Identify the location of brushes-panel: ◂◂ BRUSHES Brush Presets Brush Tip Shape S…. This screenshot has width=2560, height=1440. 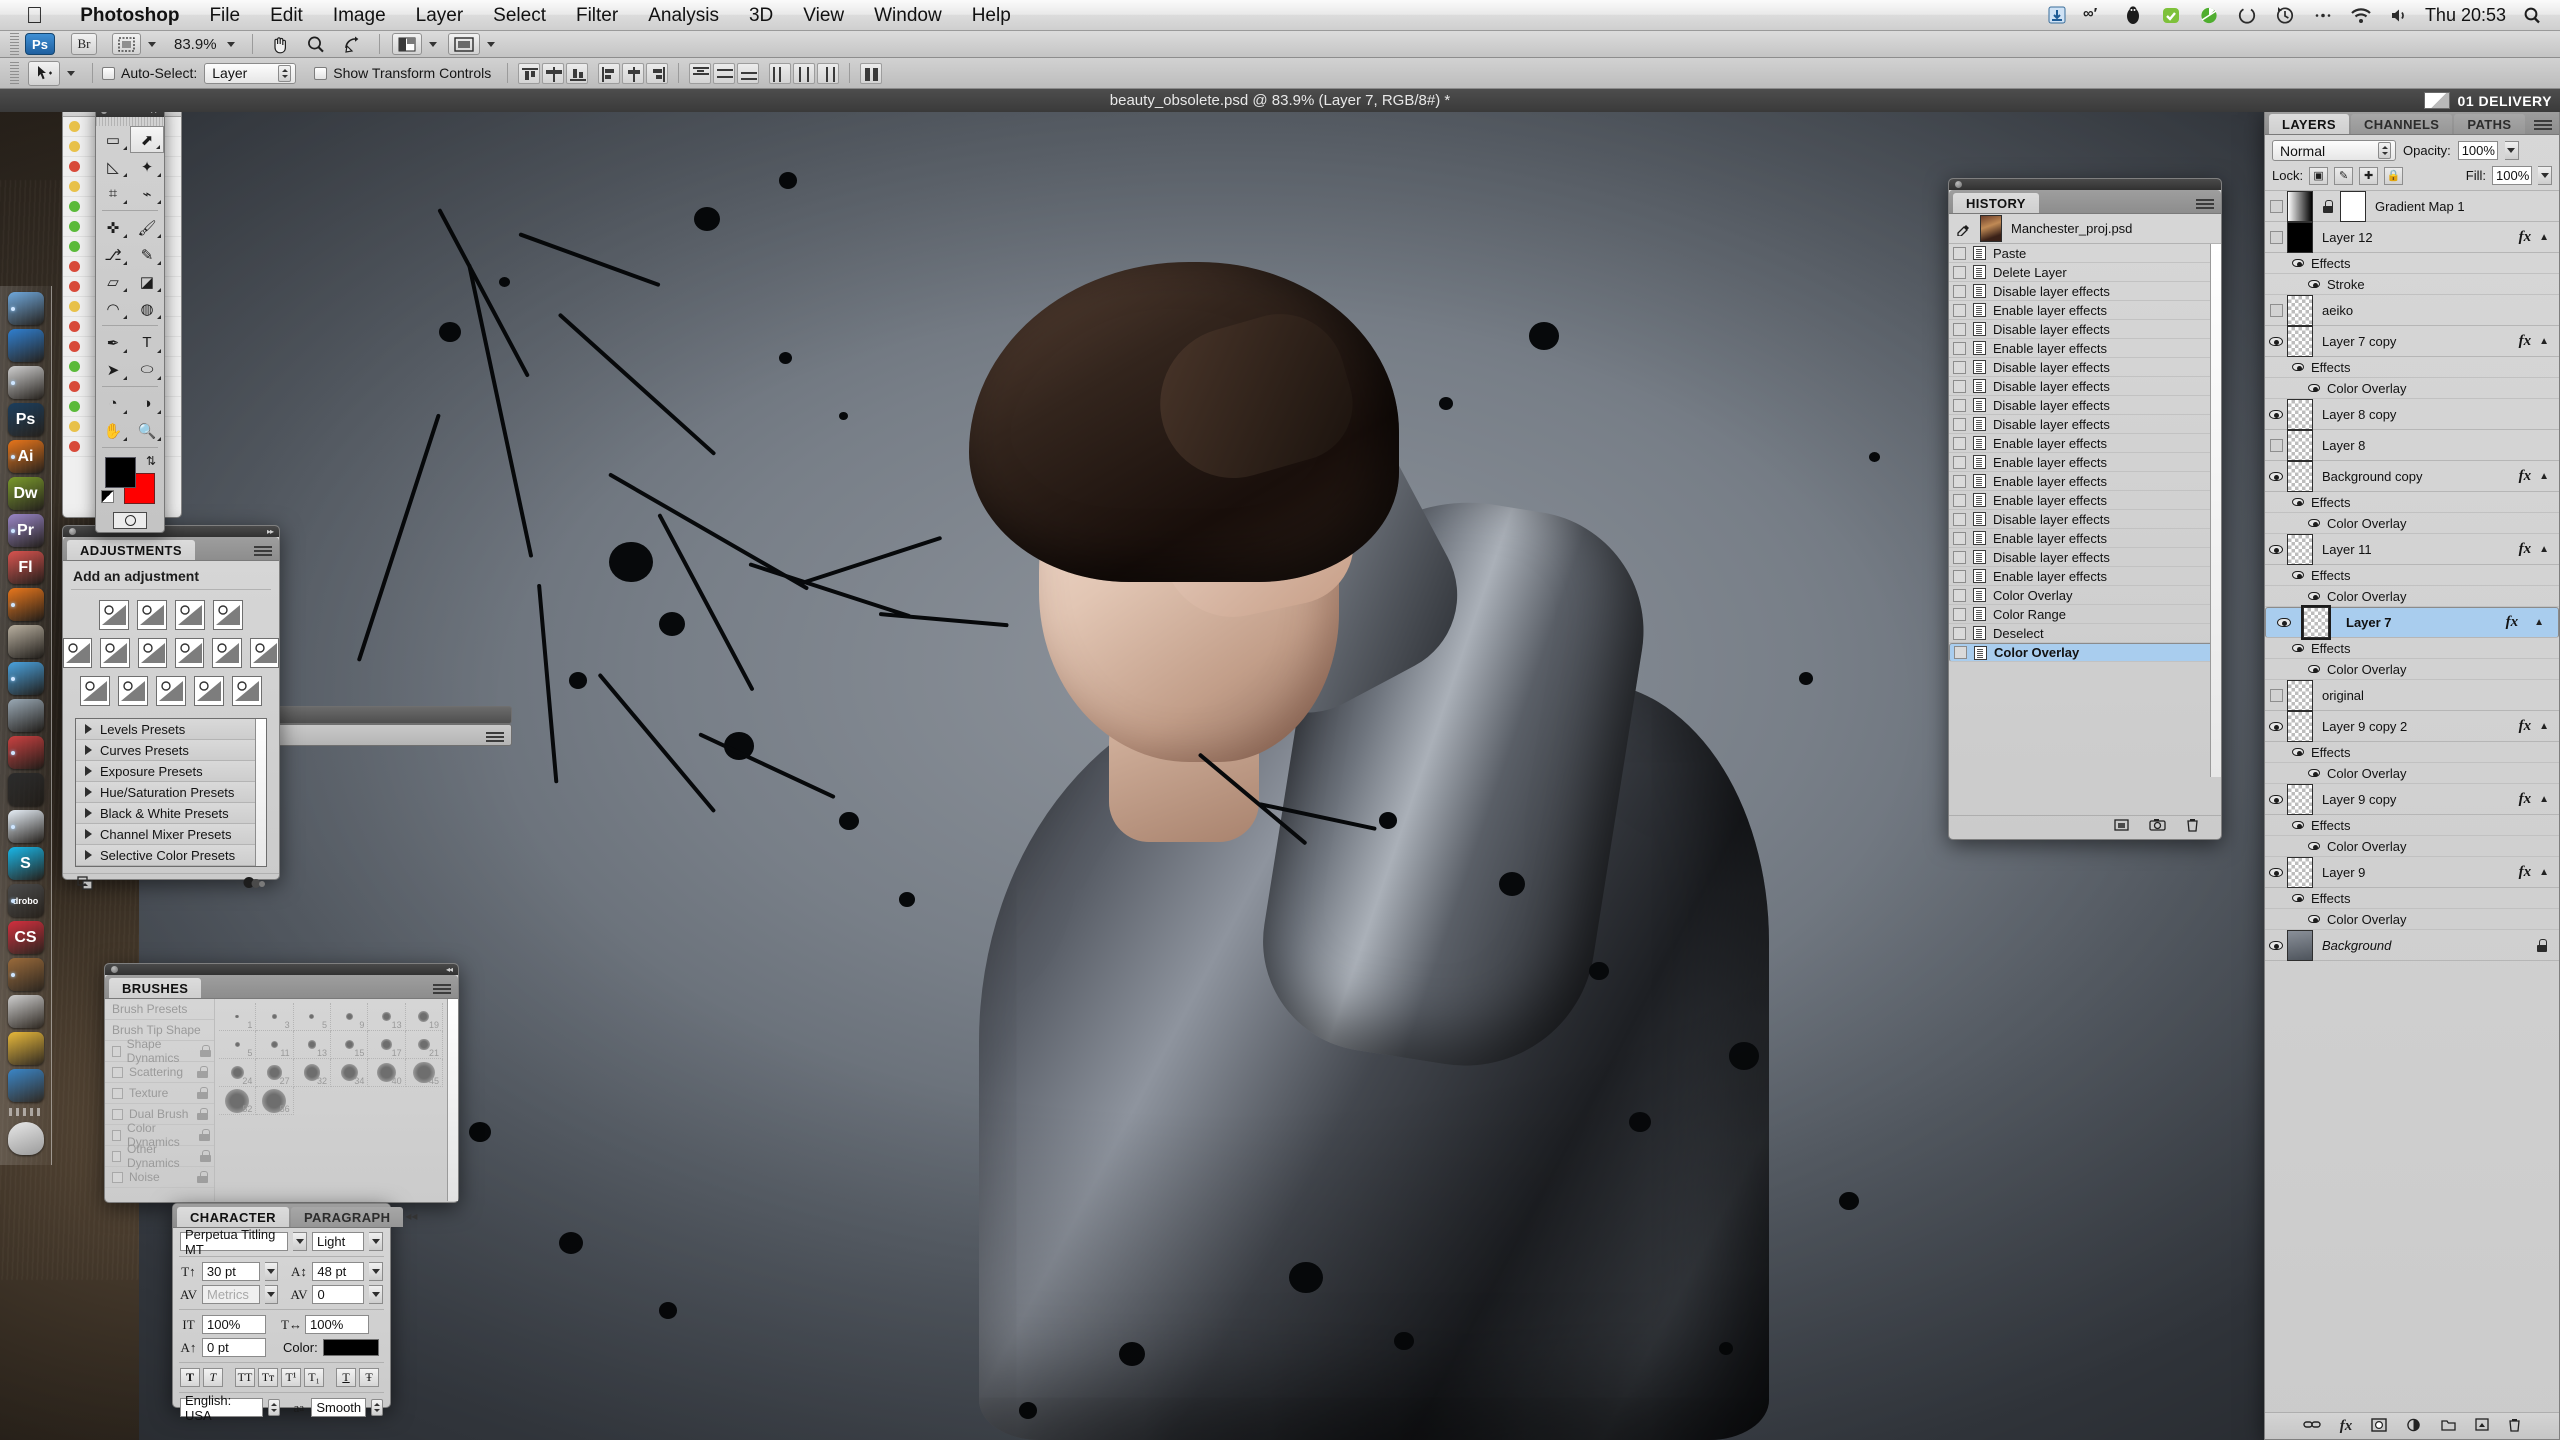
(281, 1083).